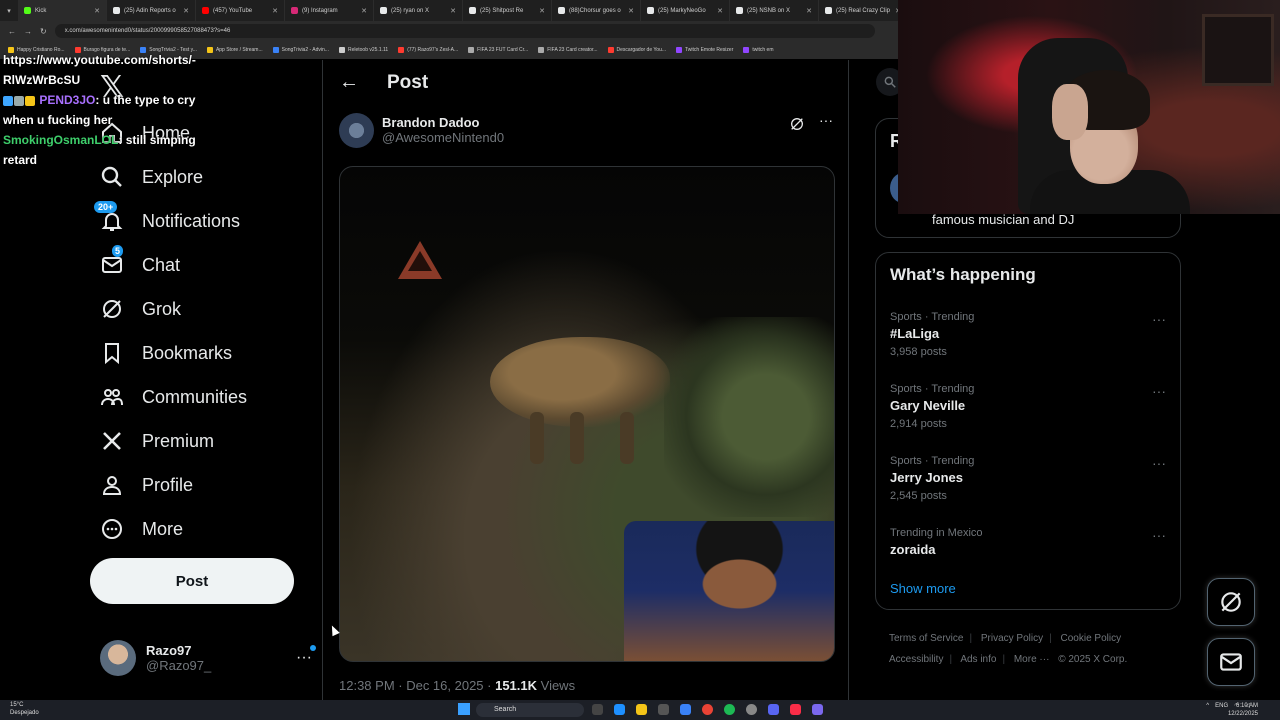 This screenshot has height=720, width=1280. What do you see at coordinates (1221, 706) in the screenshot?
I see `language-indicator: ENG` at bounding box center [1221, 706].